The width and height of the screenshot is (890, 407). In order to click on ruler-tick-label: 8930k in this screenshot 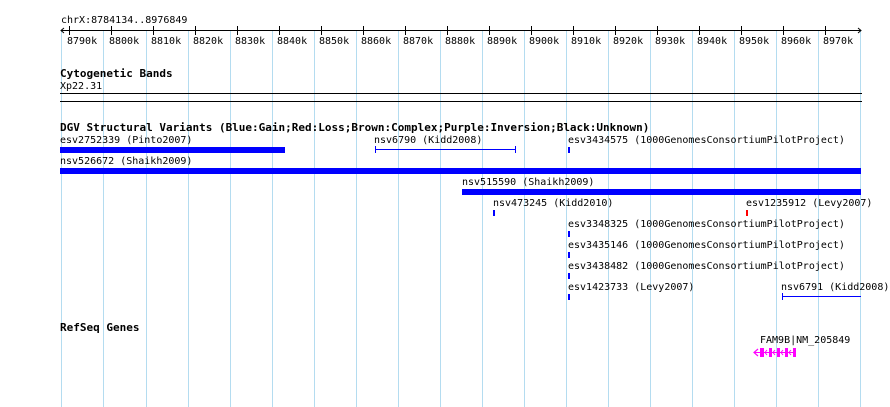, I will do `click(670, 41)`.